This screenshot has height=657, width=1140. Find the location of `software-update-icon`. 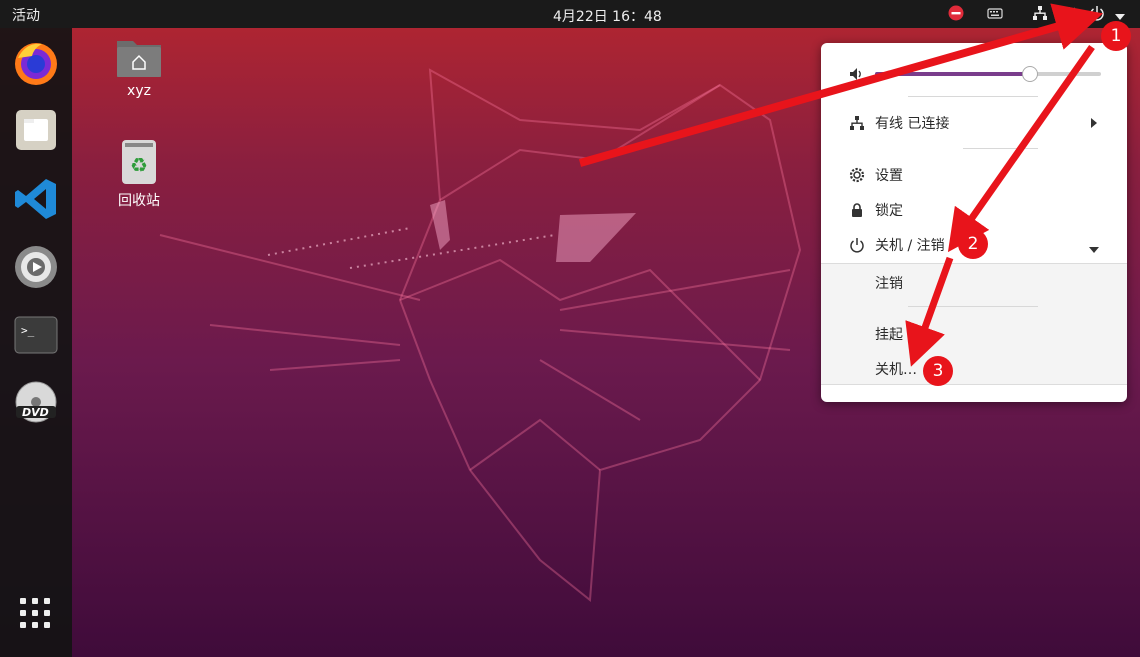

software-update-icon is located at coordinates (36, 267).